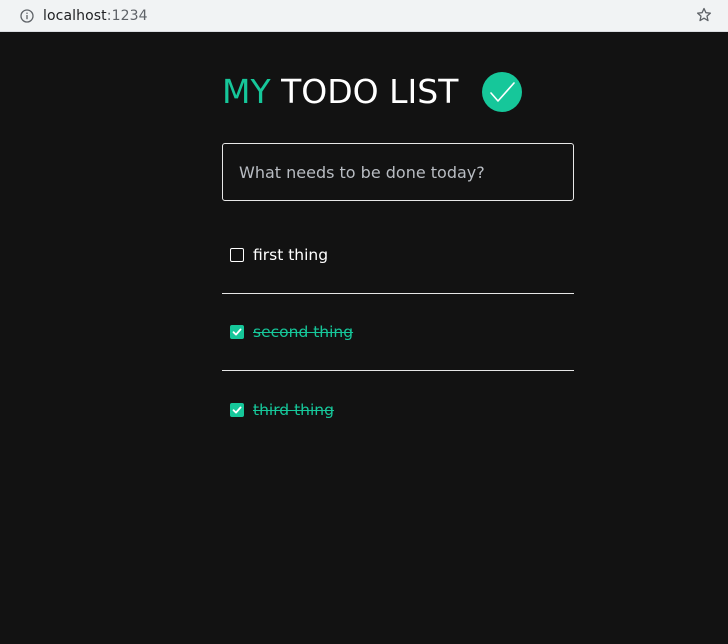 Image resolution: width=728 pixels, height=644 pixels. I want to click on header: MY TODO LIST, so click(372, 92).